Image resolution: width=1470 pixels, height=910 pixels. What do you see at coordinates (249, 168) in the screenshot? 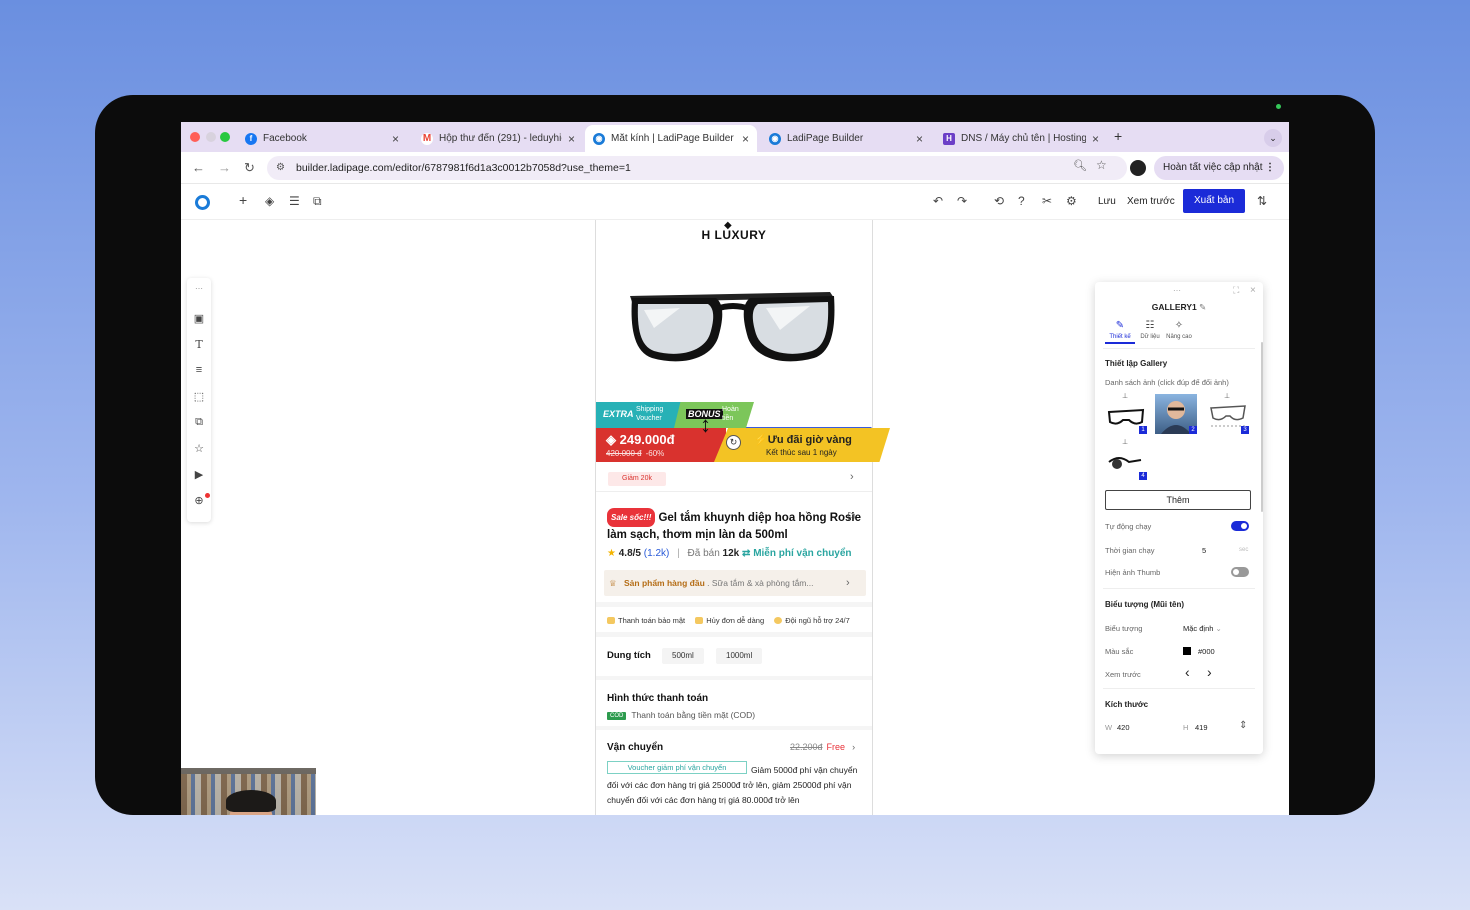
I see `reload-icon: ↻` at bounding box center [249, 168].